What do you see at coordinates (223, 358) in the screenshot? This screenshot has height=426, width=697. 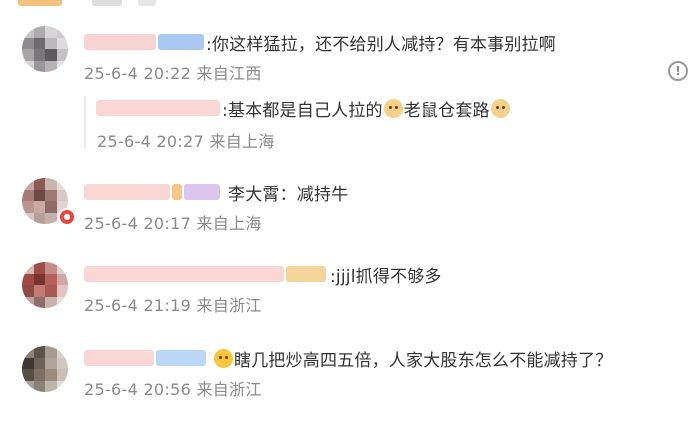 I see `smile-emoji-icon` at bounding box center [223, 358].